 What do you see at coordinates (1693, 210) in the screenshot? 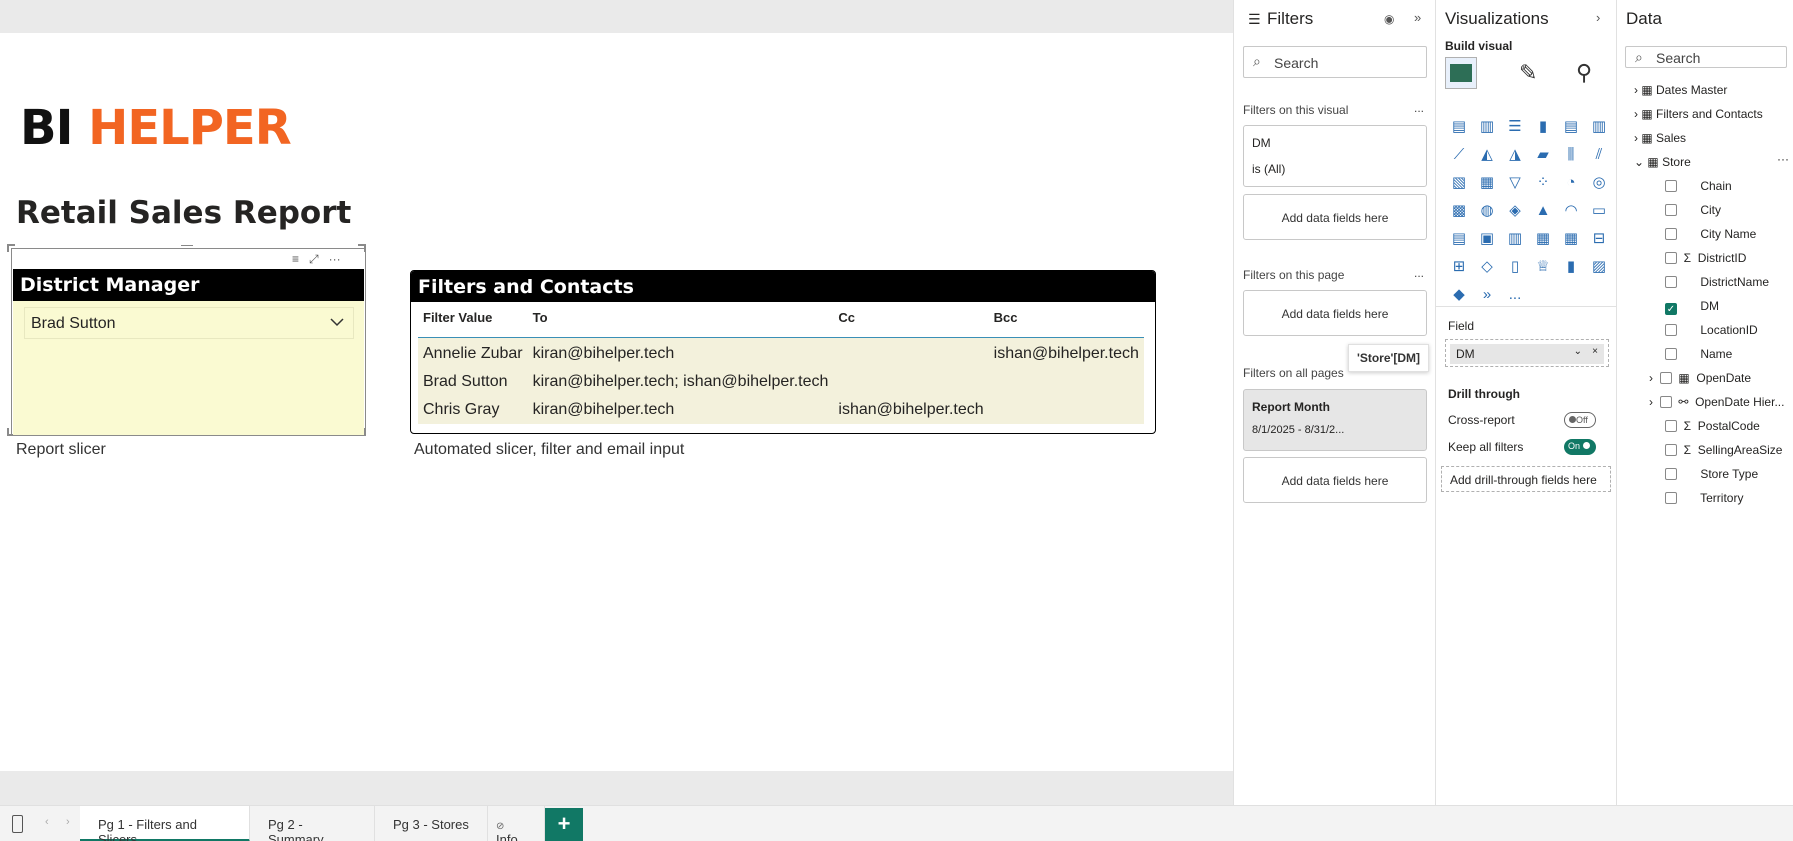
I see `field-city: City` at bounding box center [1693, 210].